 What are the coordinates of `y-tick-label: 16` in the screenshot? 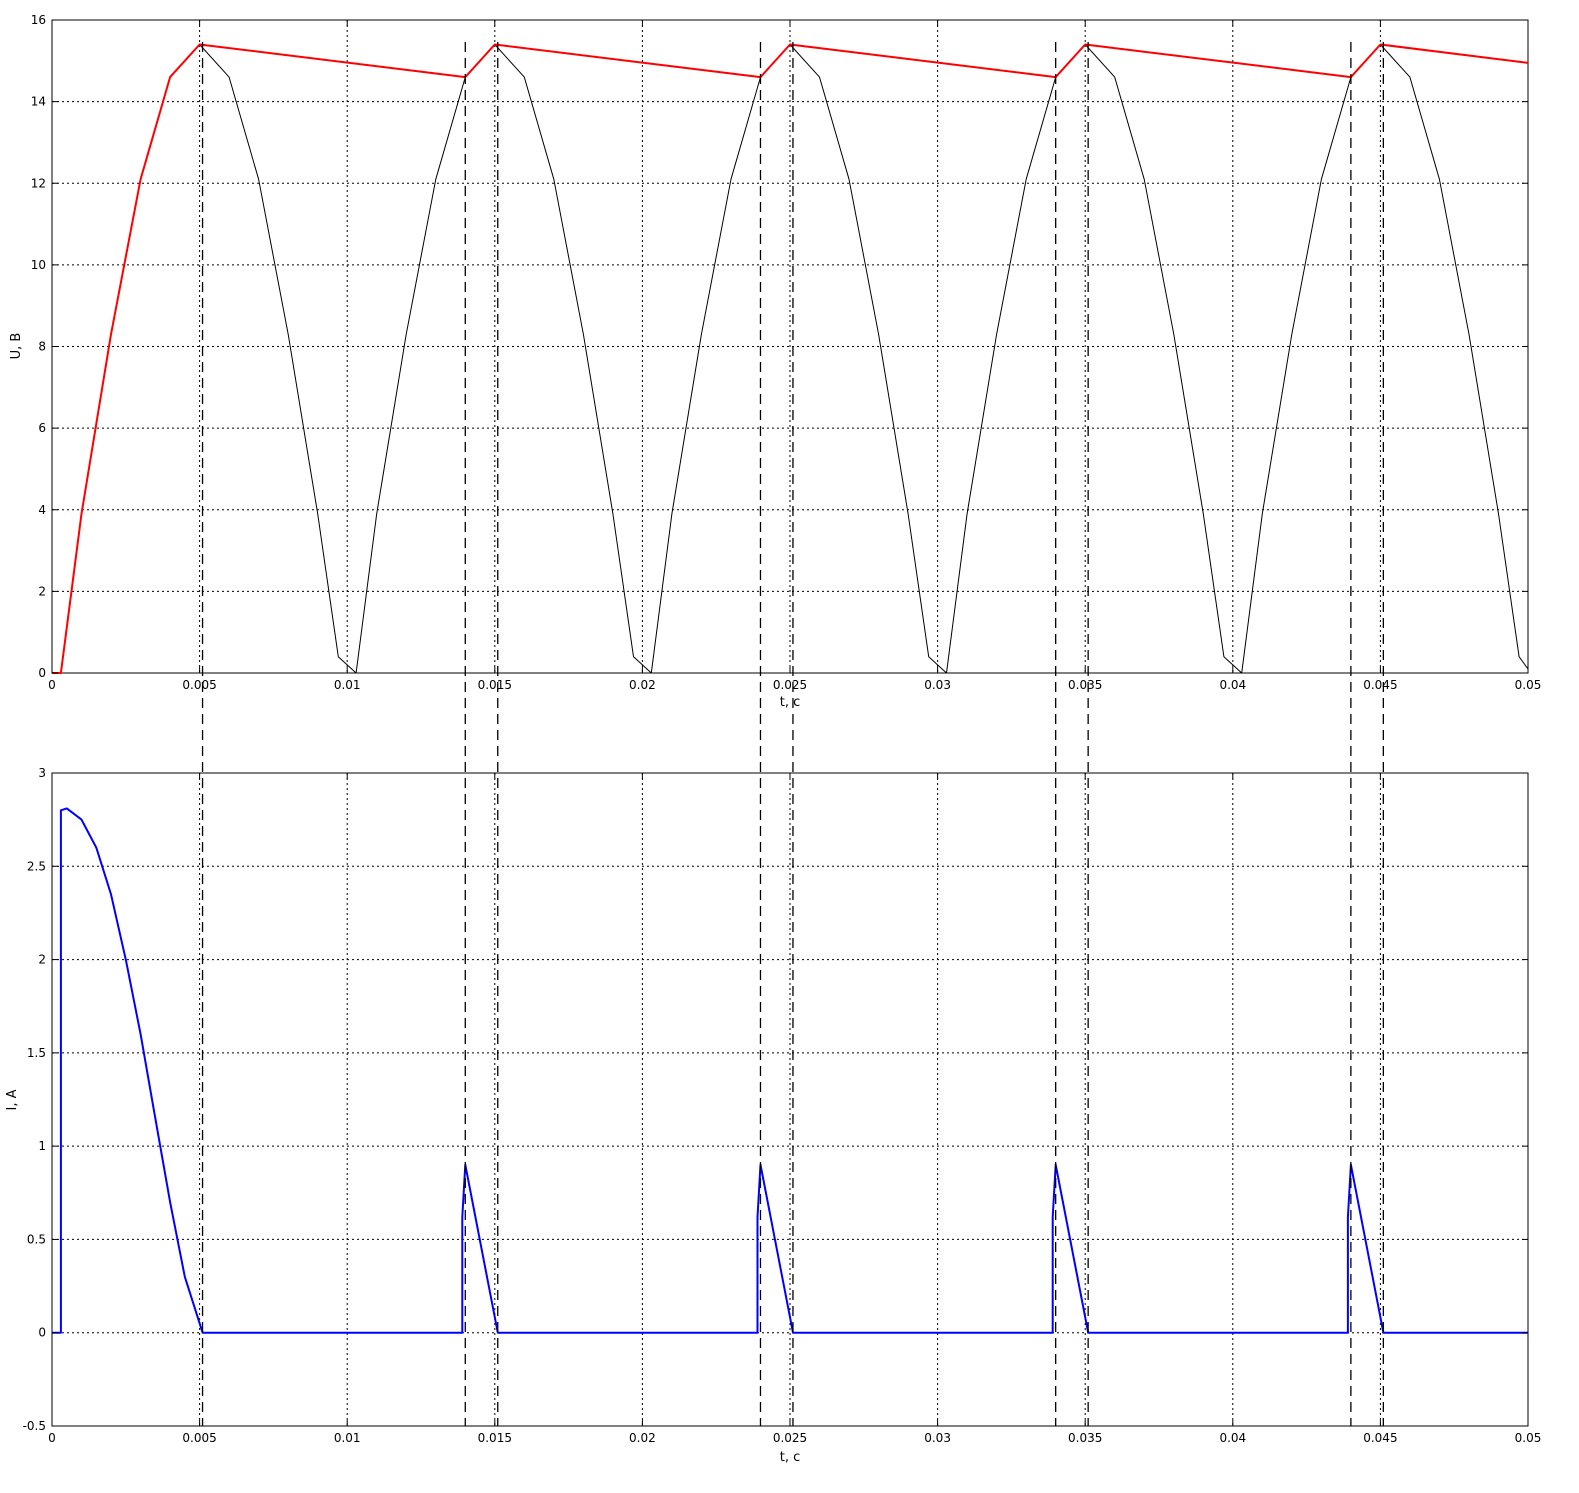 It's located at (38, 20).